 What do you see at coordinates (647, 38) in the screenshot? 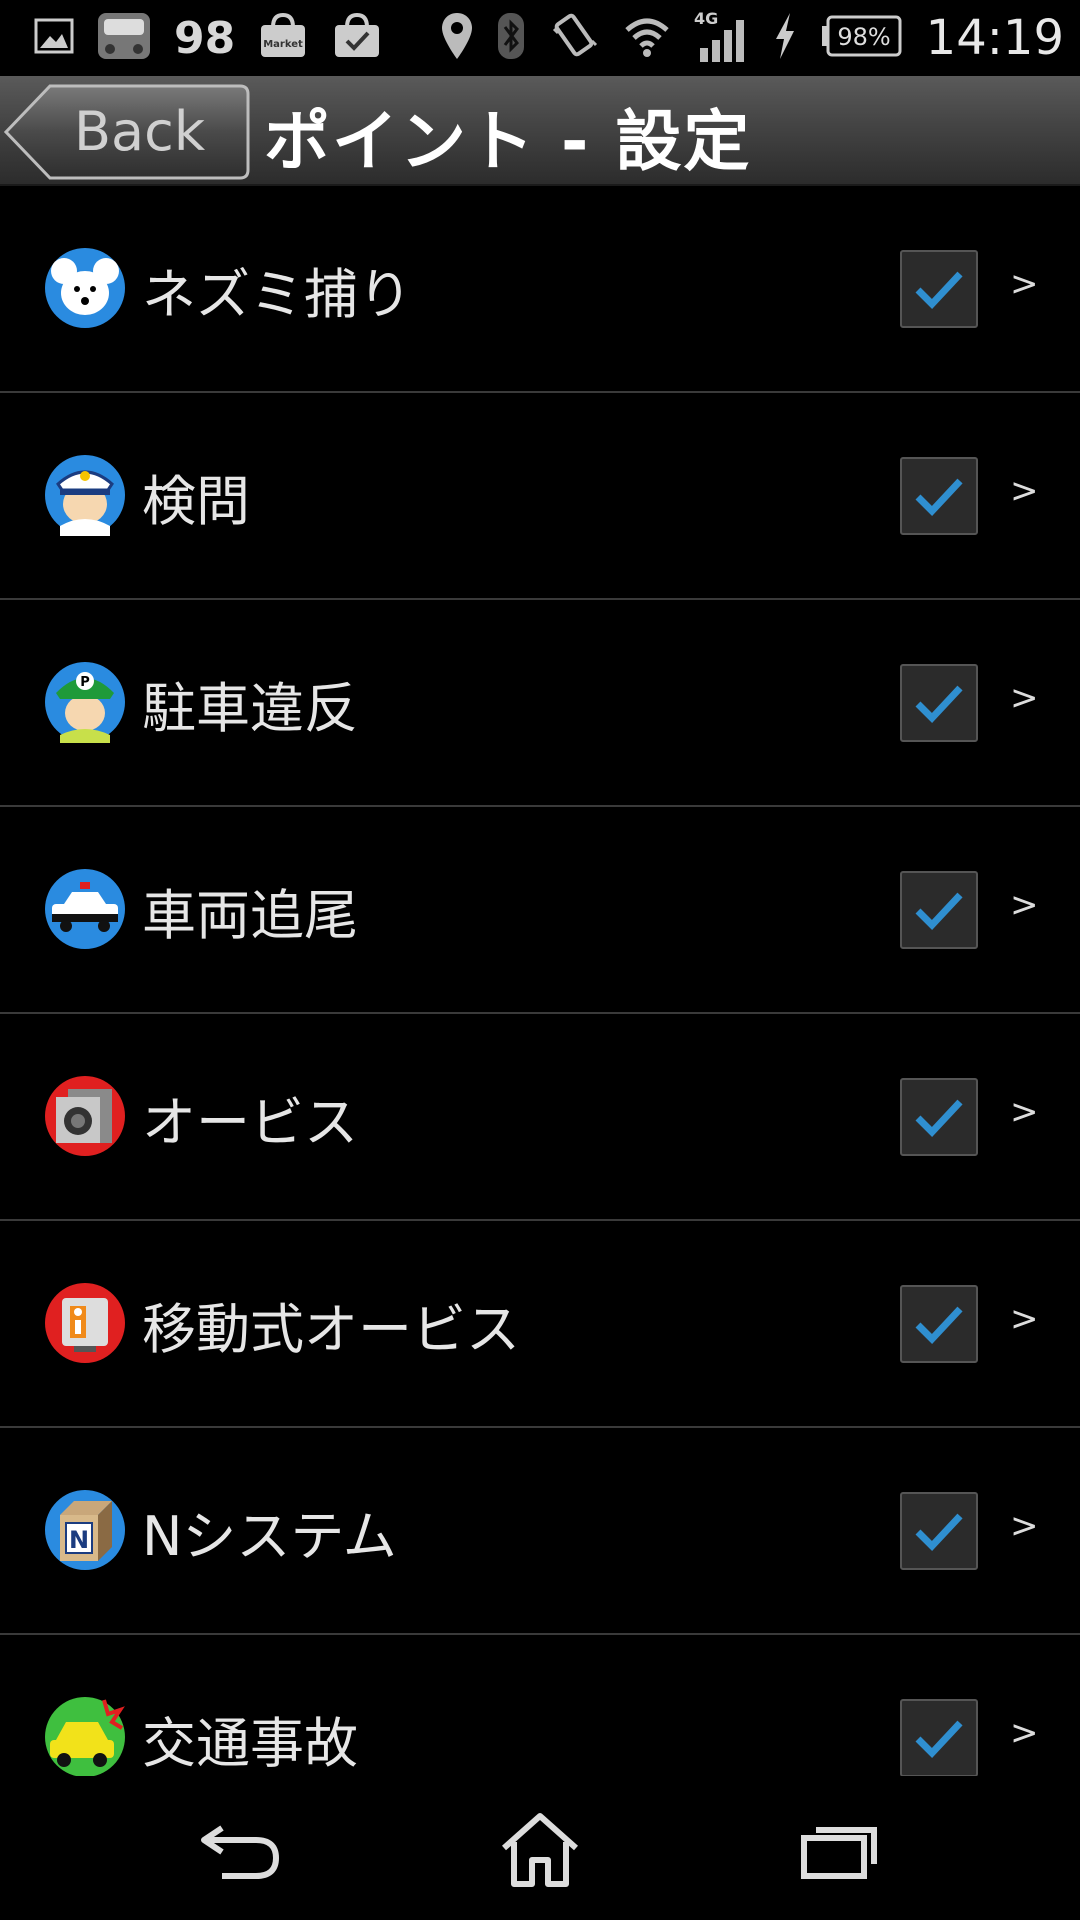
I see `wifi-icon` at bounding box center [647, 38].